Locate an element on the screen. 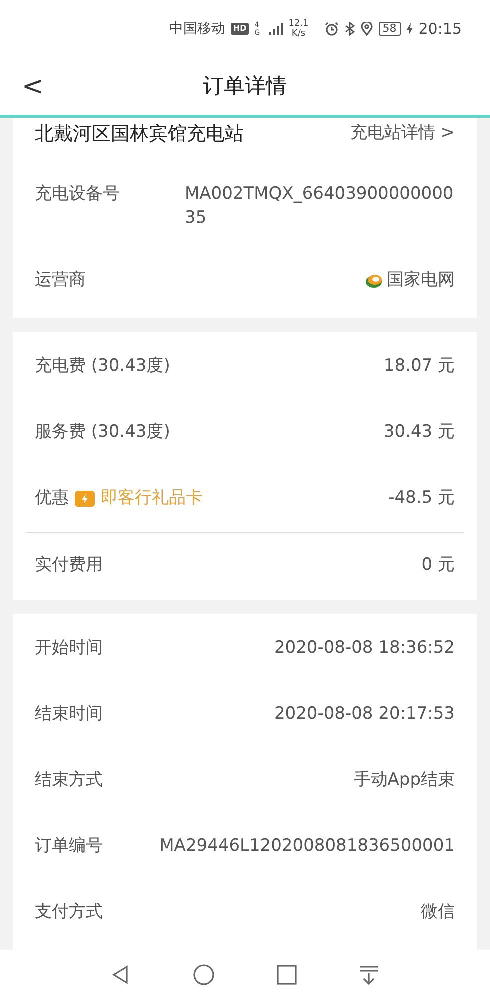 This screenshot has width=490, height=1000. swirl-logo-icon is located at coordinates (374, 281).